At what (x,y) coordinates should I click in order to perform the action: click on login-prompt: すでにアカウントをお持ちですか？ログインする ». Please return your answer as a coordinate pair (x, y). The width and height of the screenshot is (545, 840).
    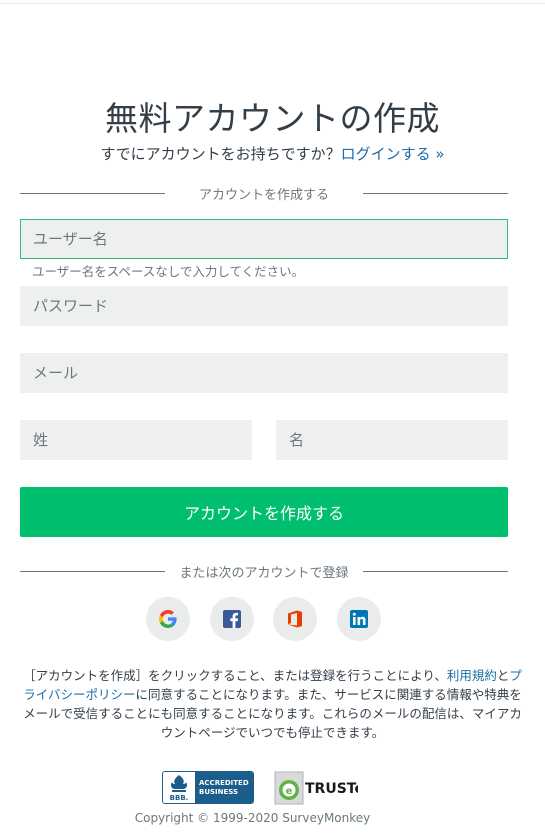
    Looking at the image, I should click on (272, 153).